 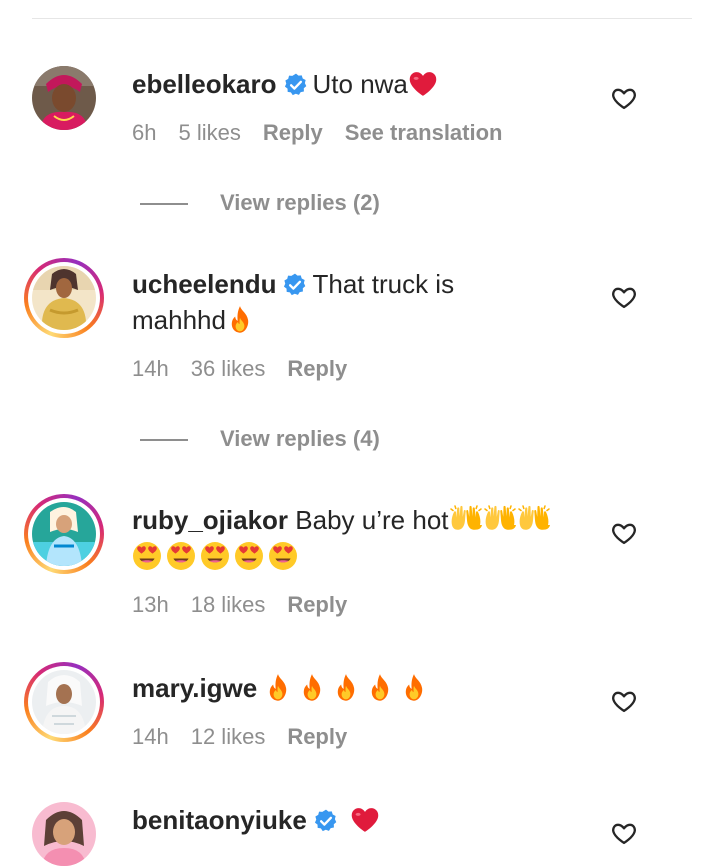 What do you see at coordinates (210, 520) in the screenshot?
I see `username: ruby_ojiakor` at bounding box center [210, 520].